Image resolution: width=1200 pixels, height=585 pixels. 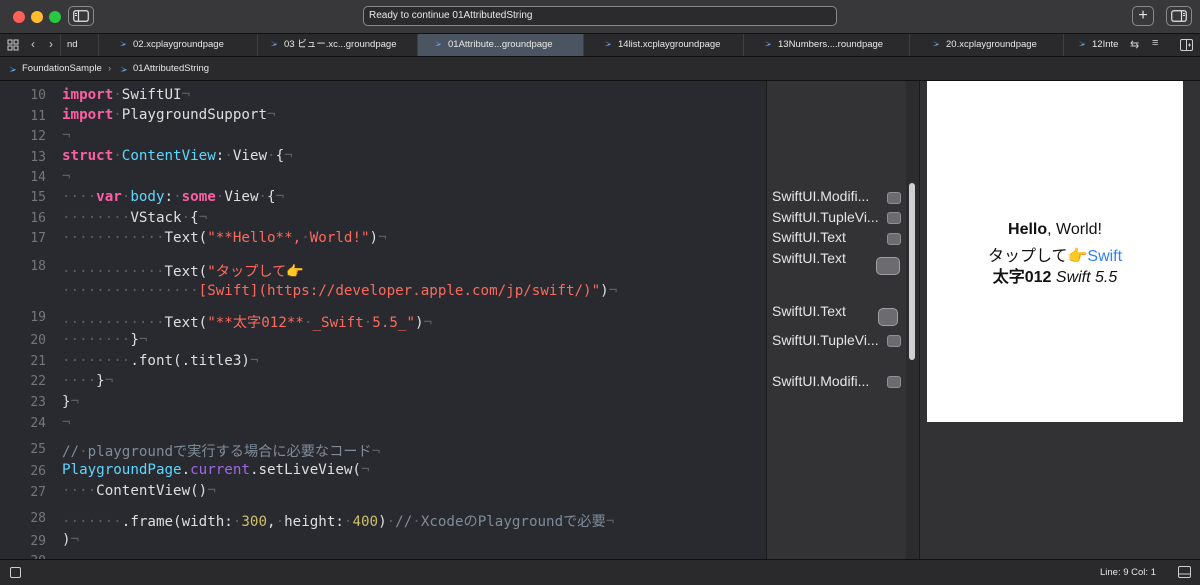 I want to click on editor-tab: 14list.xcplaygroundpage, so click(x=663, y=45).